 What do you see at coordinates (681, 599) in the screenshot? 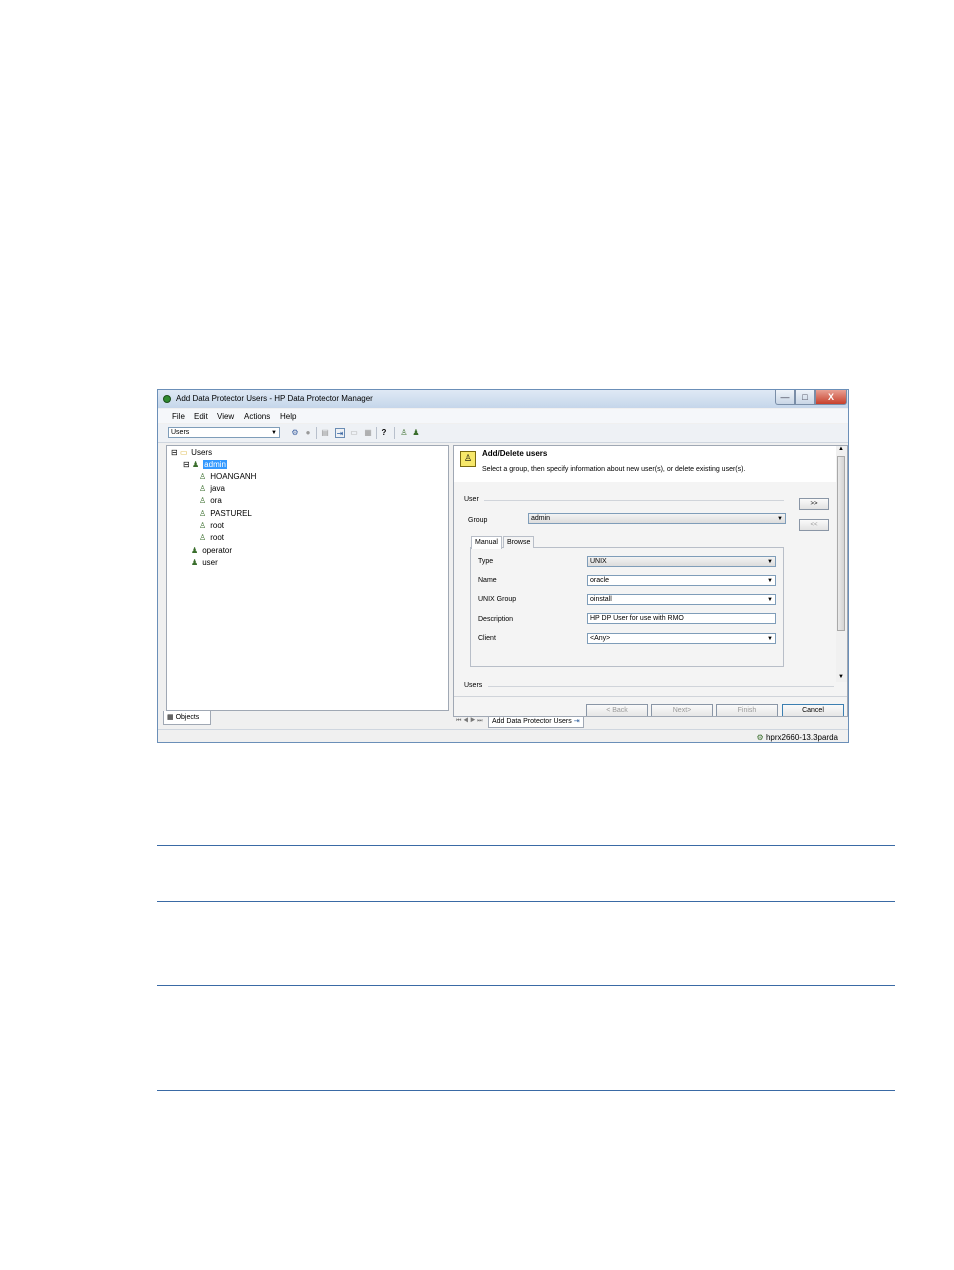
I see `unix-group-field: oinstall ▼` at bounding box center [681, 599].